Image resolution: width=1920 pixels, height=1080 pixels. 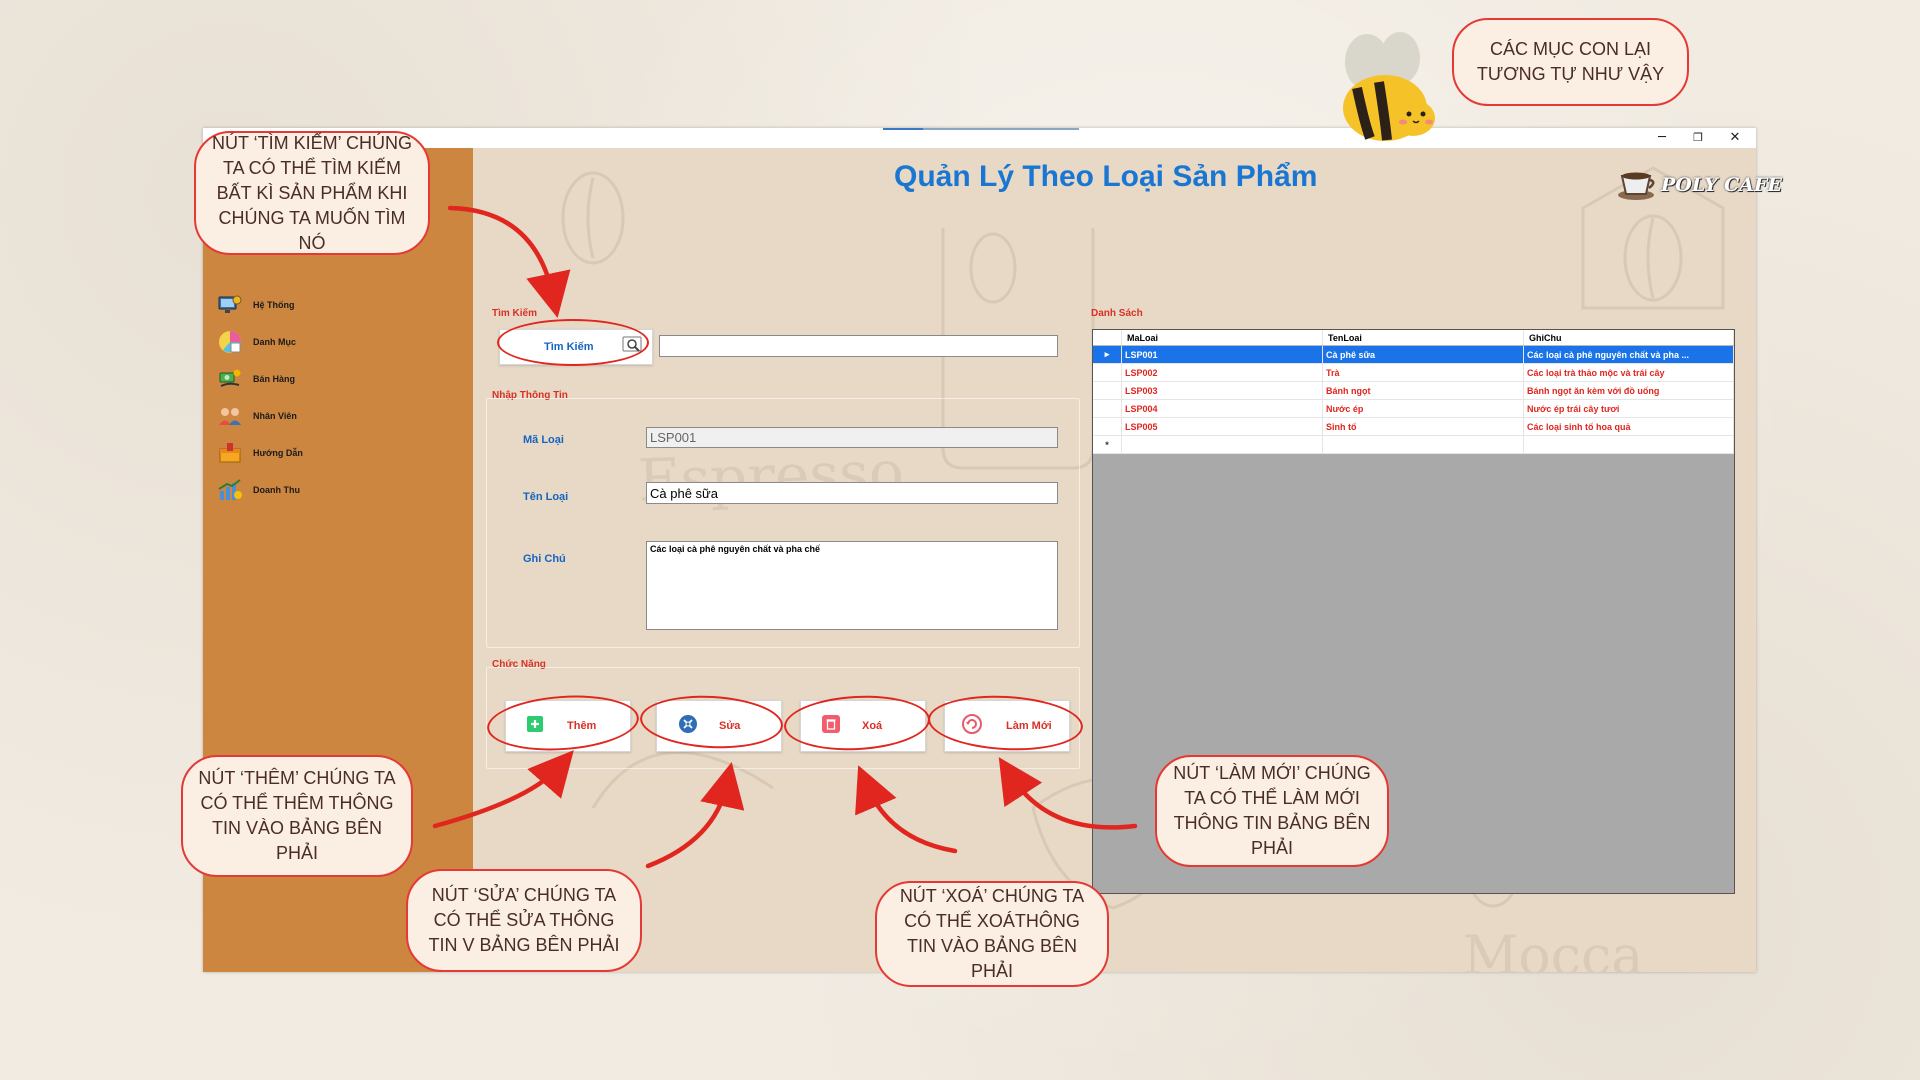 What do you see at coordinates (1068, 793) in the screenshot?
I see `refresh-arrow` at bounding box center [1068, 793].